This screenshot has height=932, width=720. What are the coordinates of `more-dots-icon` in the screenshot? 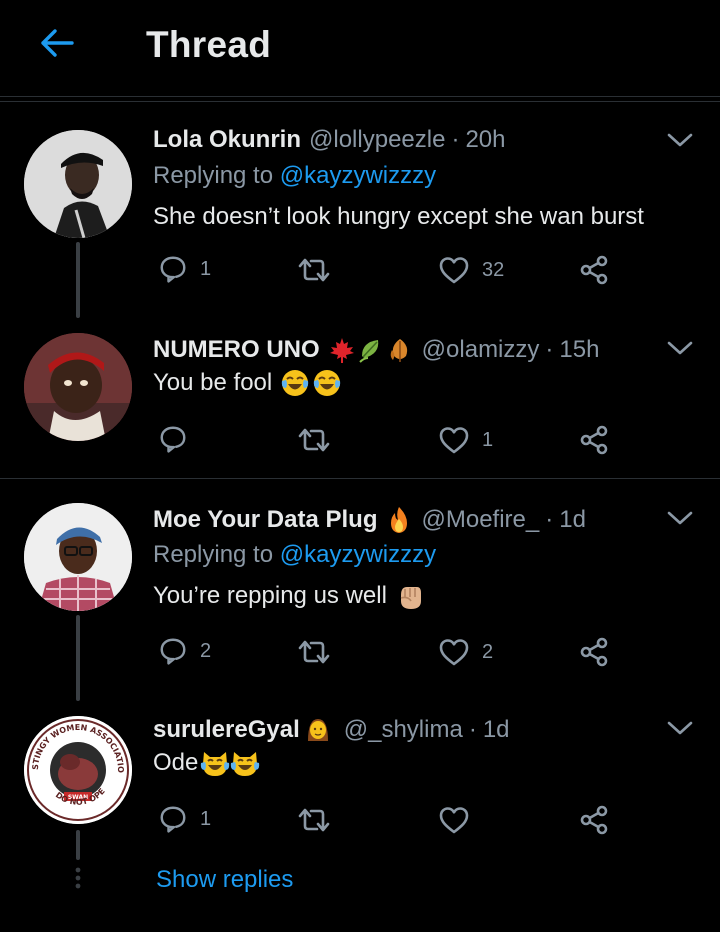 It's located at (78, 878).